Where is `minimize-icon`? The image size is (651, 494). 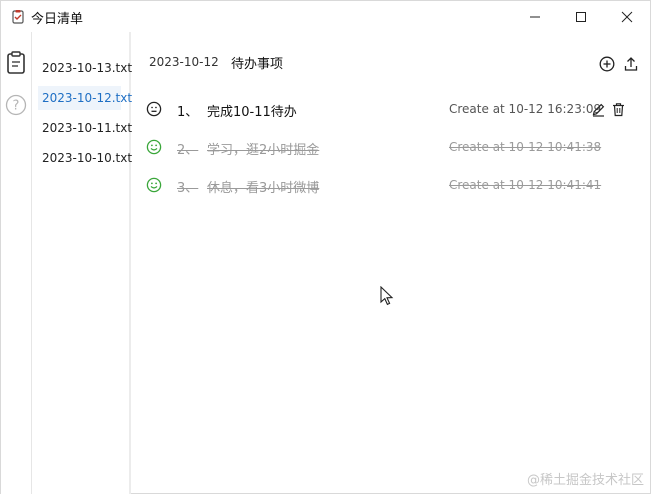 minimize-icon is located at coordinates (535, 16).